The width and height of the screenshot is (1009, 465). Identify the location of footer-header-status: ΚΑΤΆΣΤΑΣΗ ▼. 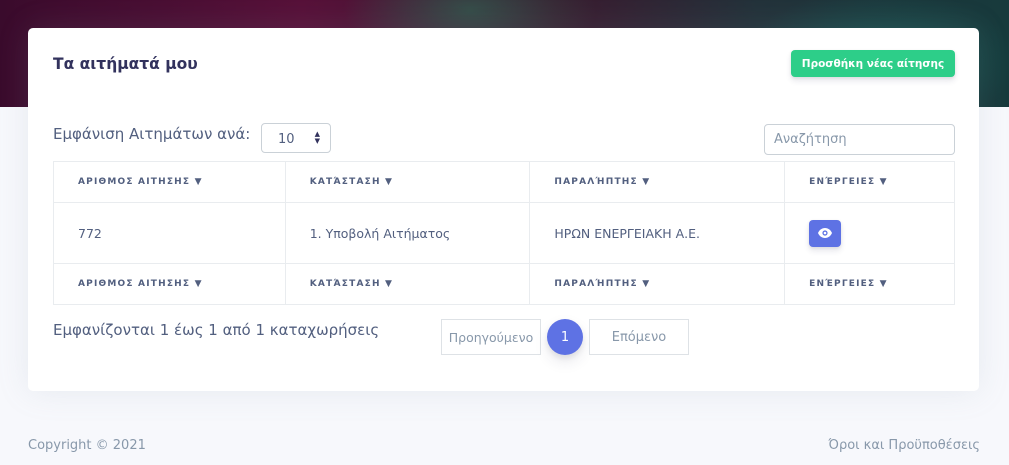
(407, 284).